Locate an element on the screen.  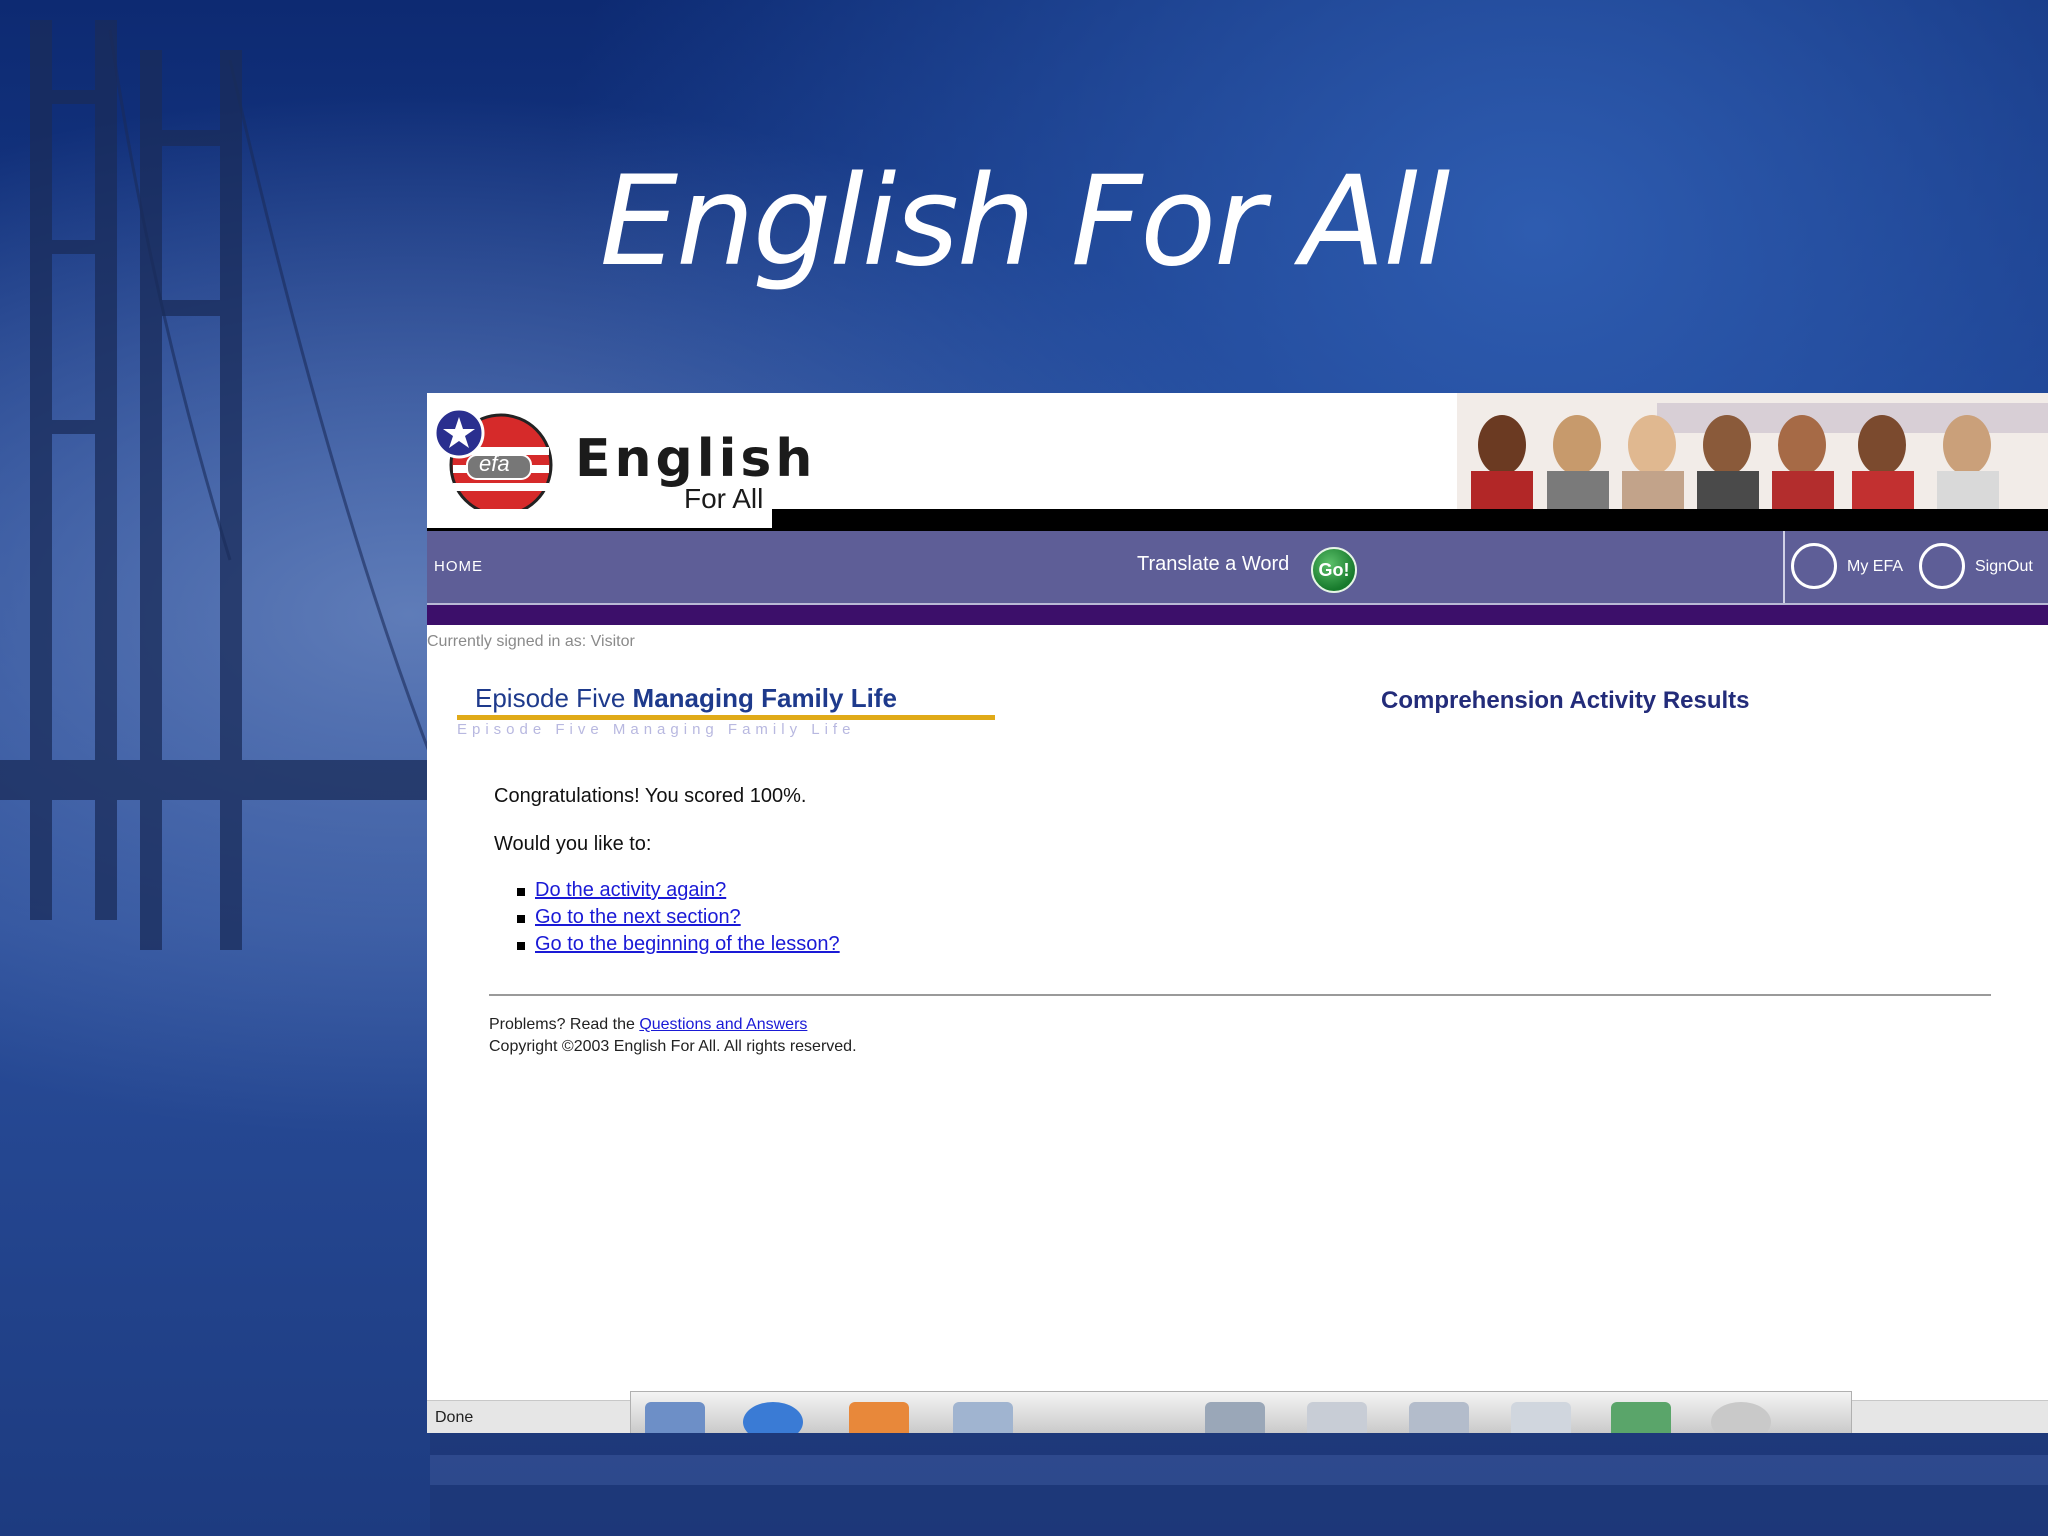
system-icon is located at coordinates (1439, 1417).